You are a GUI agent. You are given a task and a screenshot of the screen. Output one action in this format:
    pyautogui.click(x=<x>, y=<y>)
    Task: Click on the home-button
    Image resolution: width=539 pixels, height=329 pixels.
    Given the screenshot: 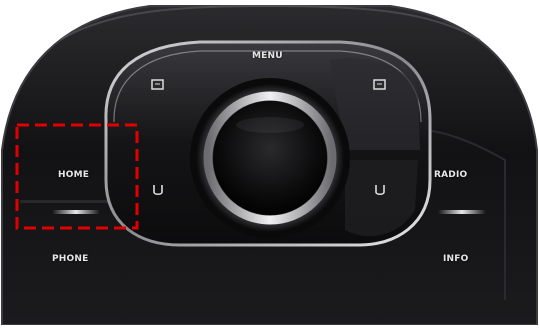 What is the action you would take?
    pyautogui.click(x=77, y=176)
    